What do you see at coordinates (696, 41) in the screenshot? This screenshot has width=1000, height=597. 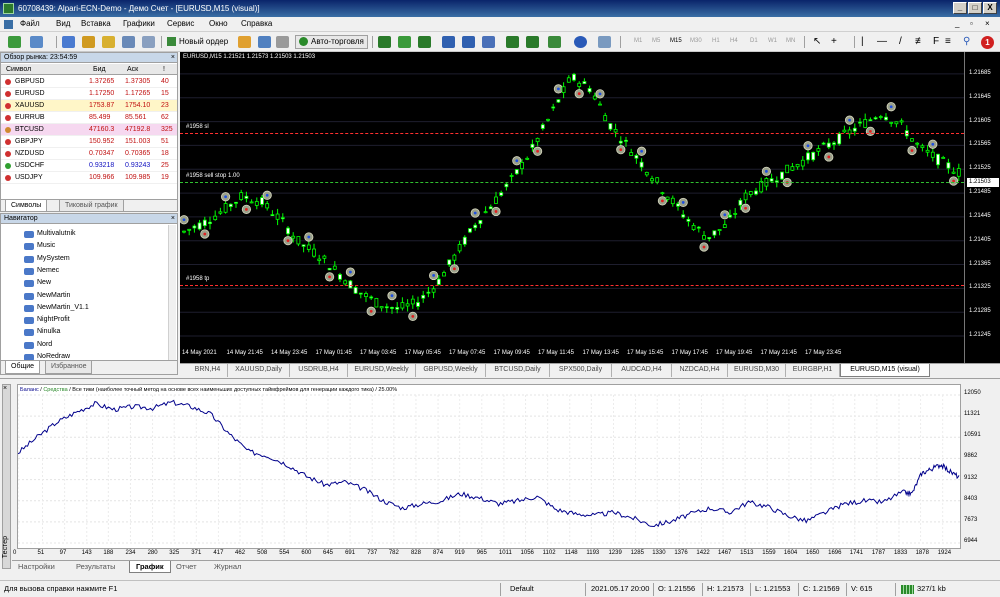 I see `tf-m30: M30` at bounding box center [696, 41].